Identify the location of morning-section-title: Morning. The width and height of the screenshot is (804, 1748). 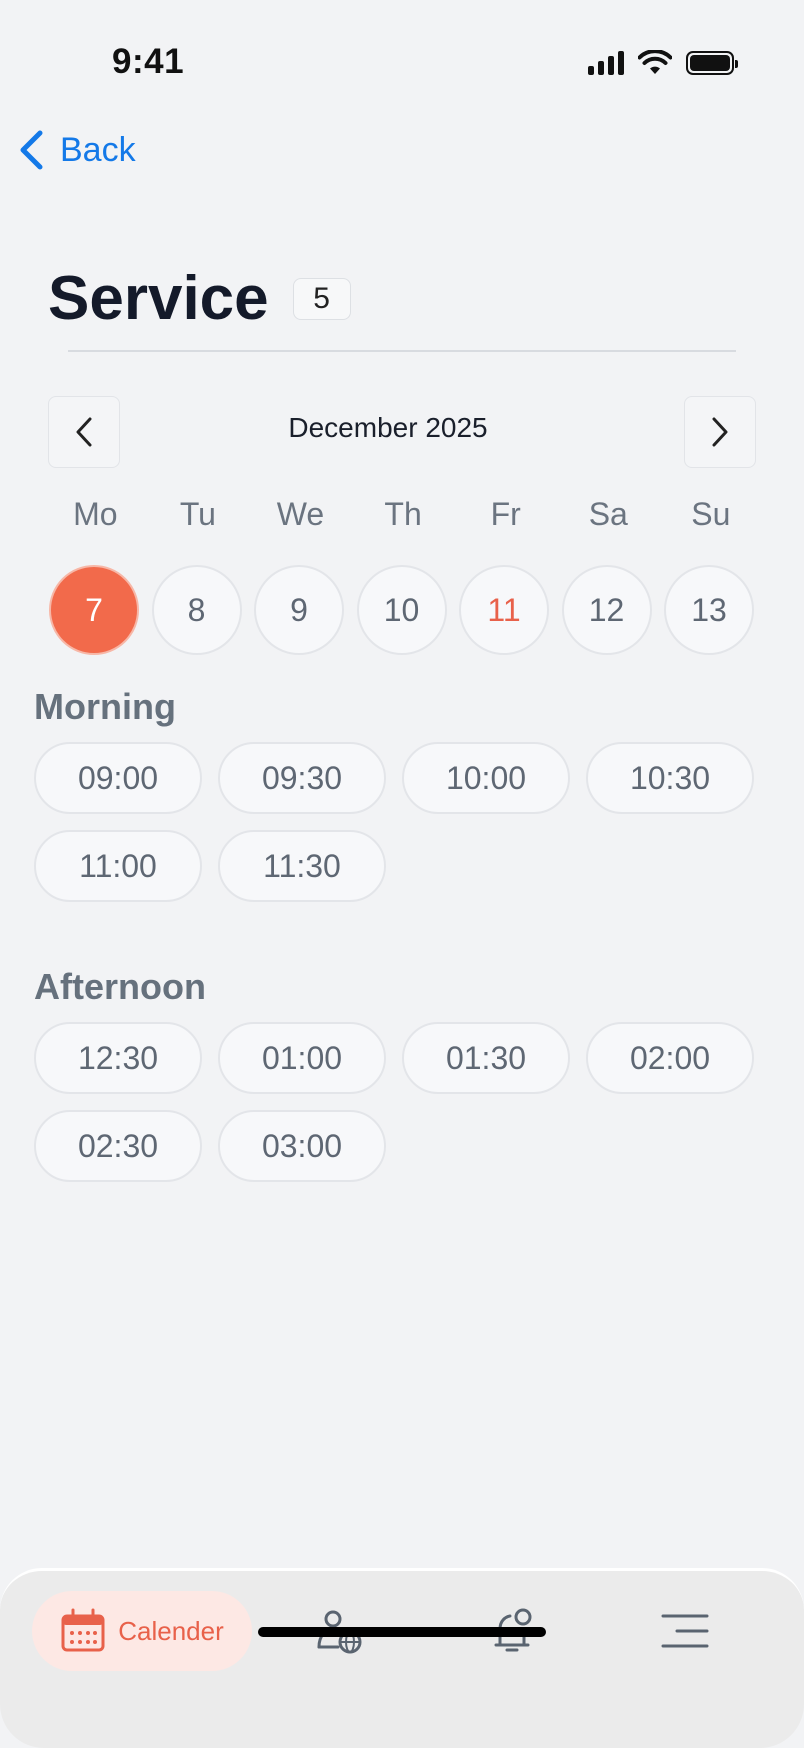
(105, 706).